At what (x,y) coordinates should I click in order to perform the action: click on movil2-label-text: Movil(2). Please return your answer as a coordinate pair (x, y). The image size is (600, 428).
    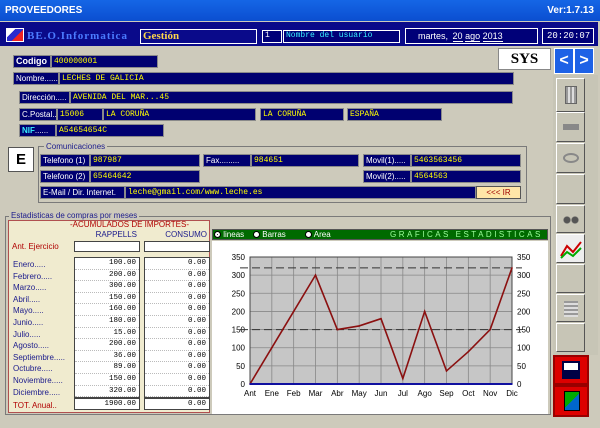
    Looking at the image, I should click on (380, 176).